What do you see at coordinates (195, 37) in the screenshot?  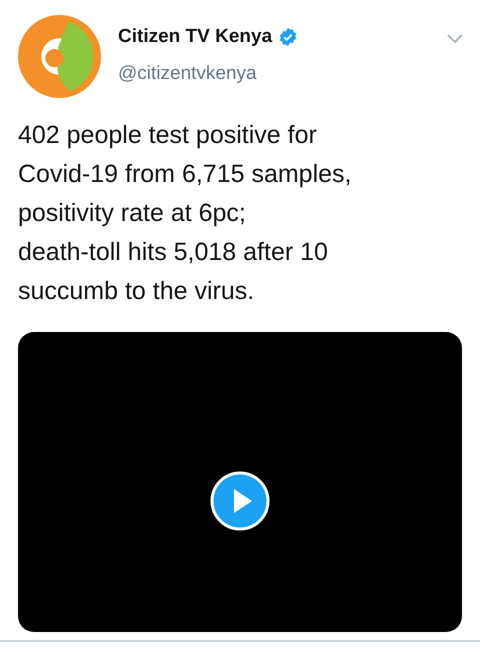 I see `author-name: Citizen TV Kenya` at bounding box center [195, 37].